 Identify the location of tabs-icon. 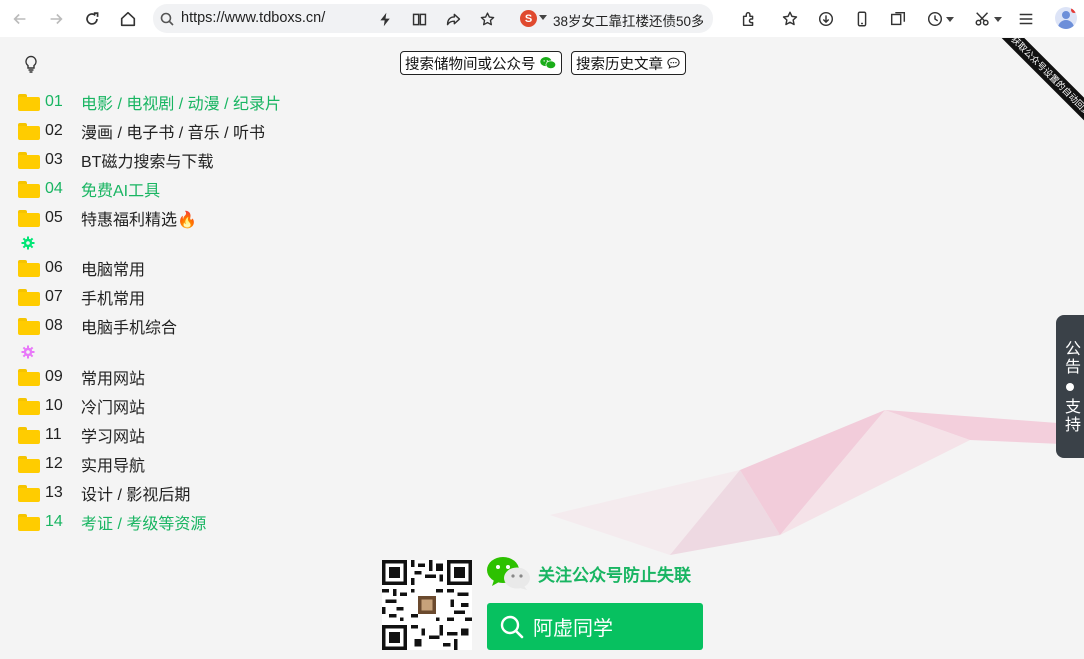
(898, 18).